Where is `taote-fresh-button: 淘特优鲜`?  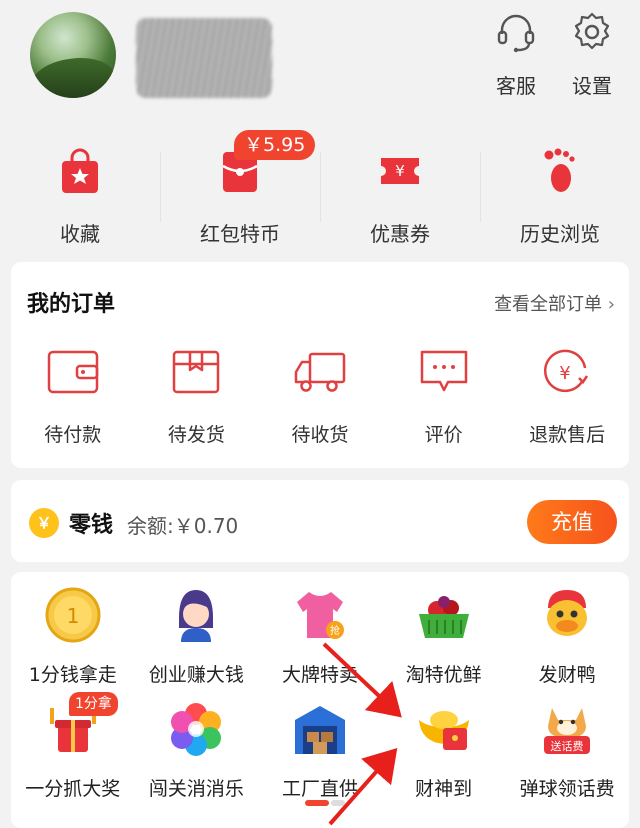 taote-fresh-button: 淘特优鲜 is located at coordinates (444, 635).